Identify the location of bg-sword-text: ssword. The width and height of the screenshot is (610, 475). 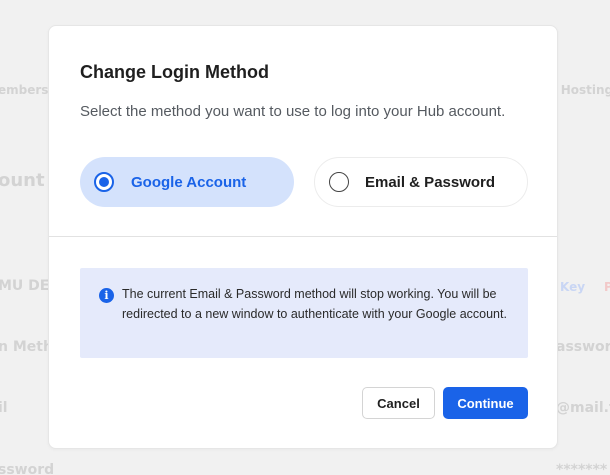
(27, 468).